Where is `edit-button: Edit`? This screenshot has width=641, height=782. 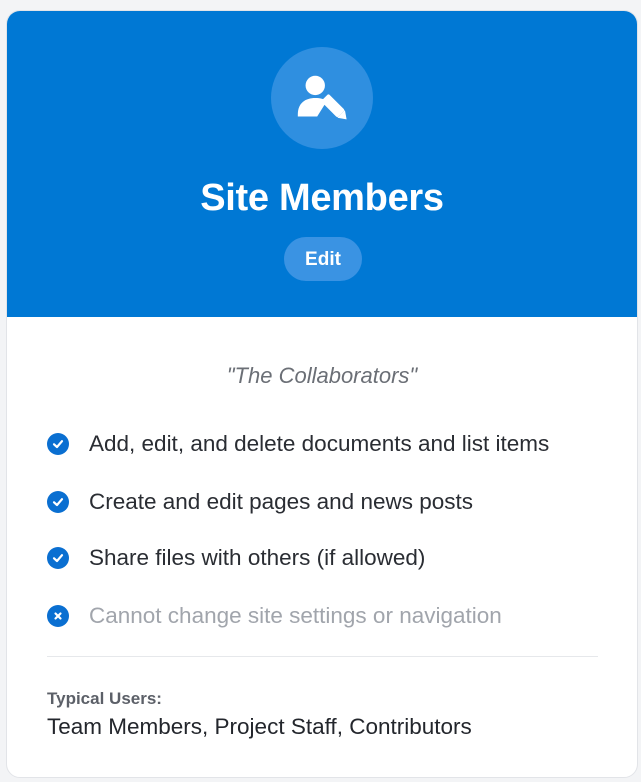 edit-button: Edit is located at coordinates (323, 259).